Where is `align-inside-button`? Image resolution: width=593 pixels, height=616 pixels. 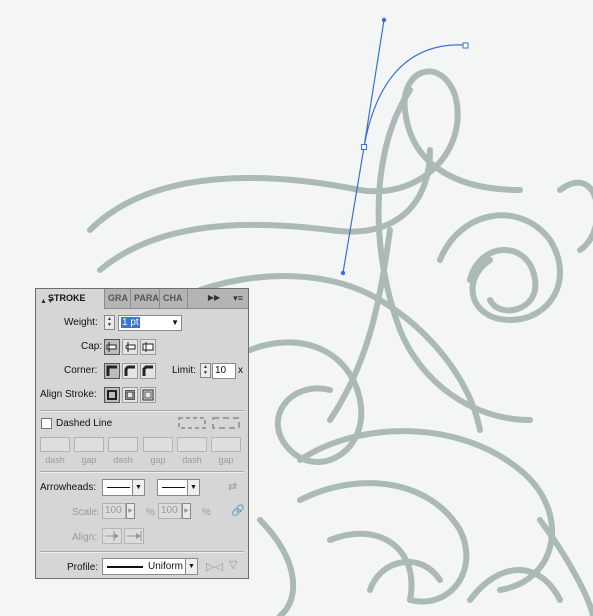
align-inside-button is located at coordinates (130, 395).